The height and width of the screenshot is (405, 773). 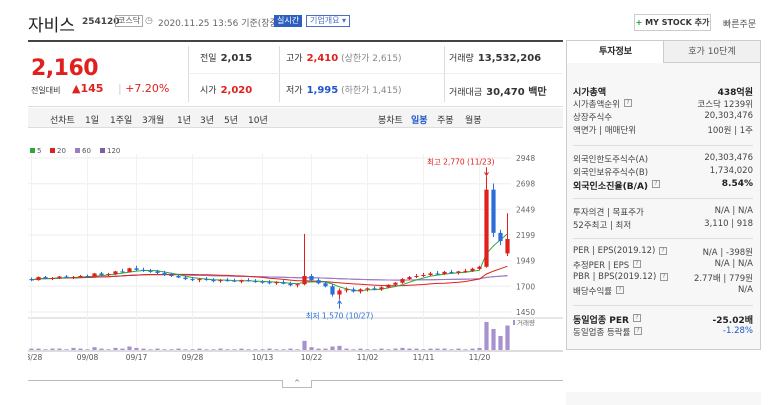 I want to click on info-row-value: 100원 | 1주, so click(x=730, y=131).